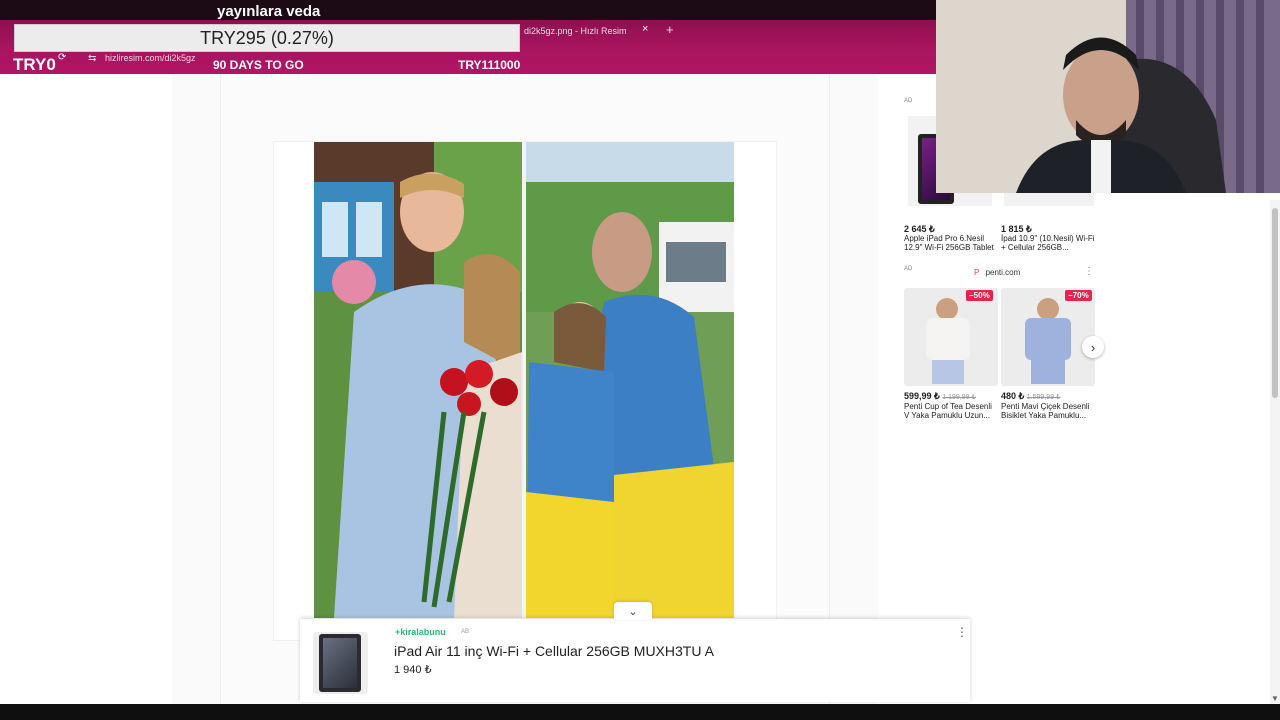 Image resolution: width=1280 pixels, height=720 pixels. I want to click on donation-progress: TRY295 (0.27%), so click(267, 38).